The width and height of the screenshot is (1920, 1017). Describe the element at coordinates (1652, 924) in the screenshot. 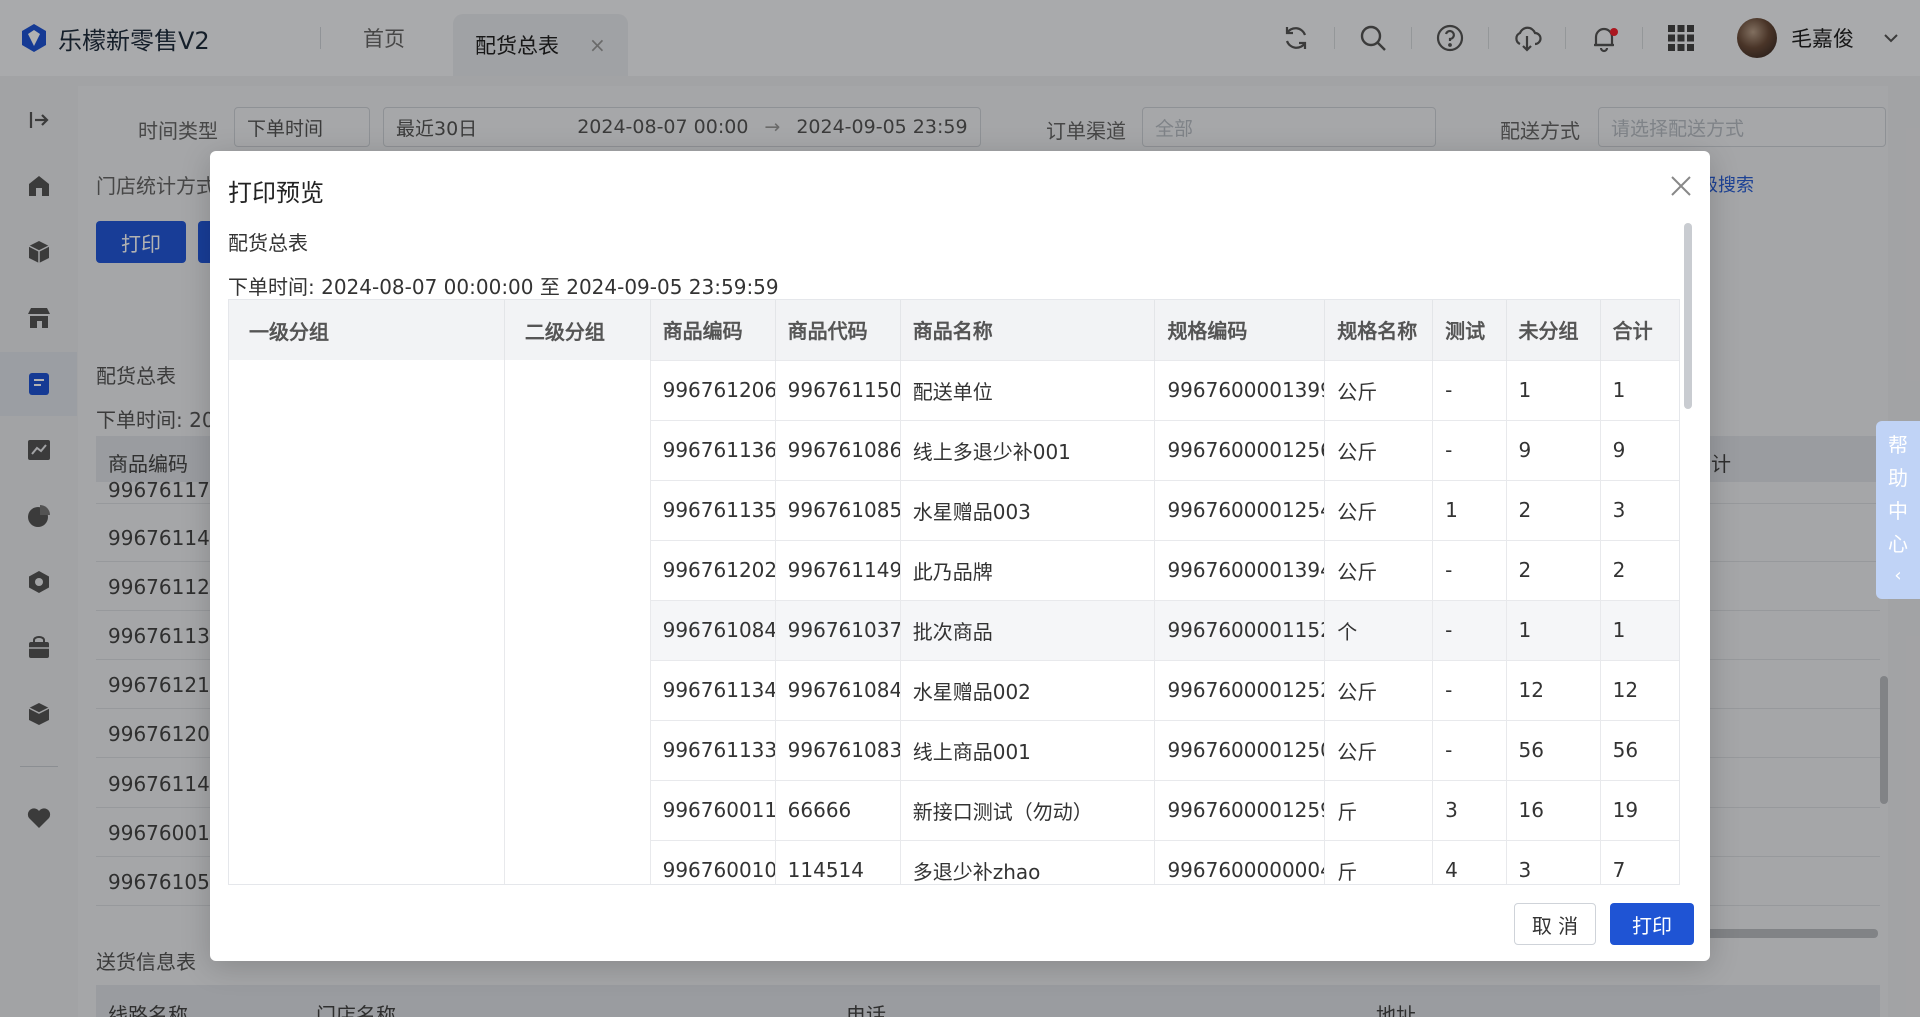

I see `print-button: 打印` at that location.